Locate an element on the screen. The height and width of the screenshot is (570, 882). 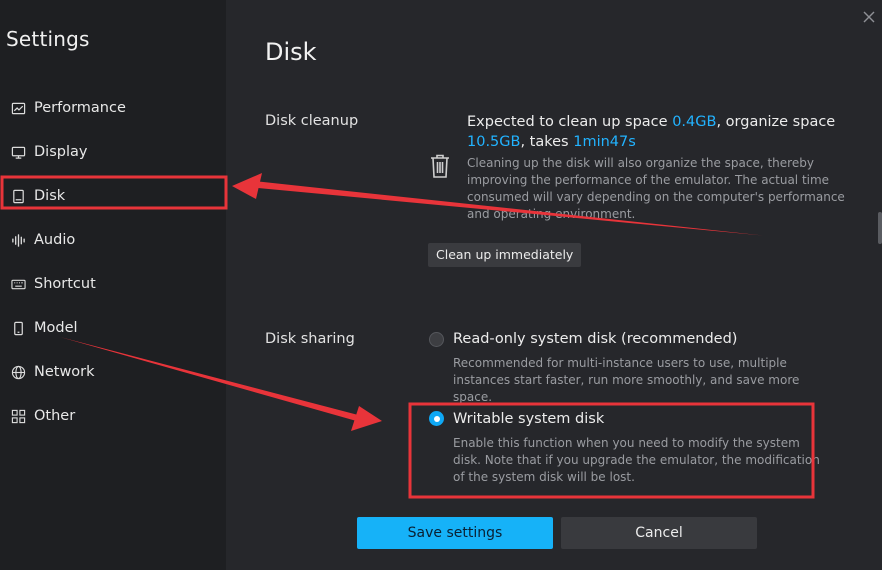
sidebar-item-shortcut: Shortcut is located at coordinates (113, 284).